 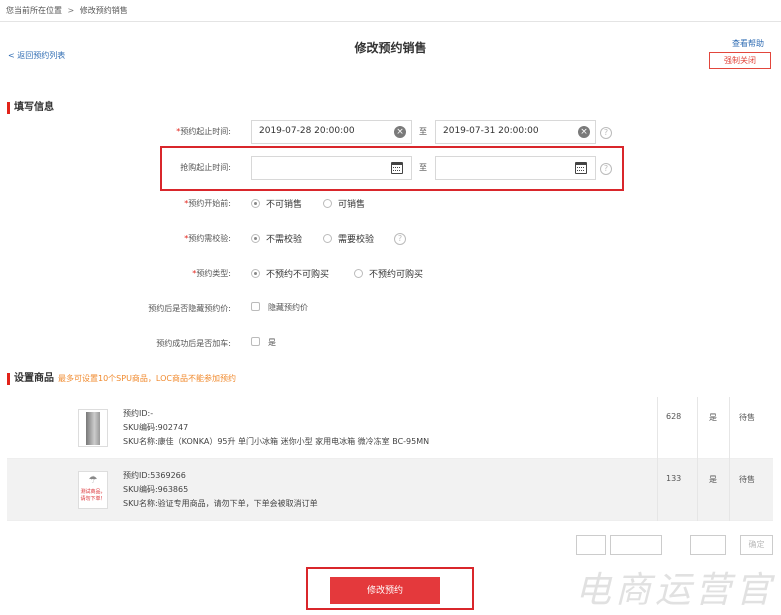 I want to click on pager-confirm-button: 确定, so click(x=756, y=545).